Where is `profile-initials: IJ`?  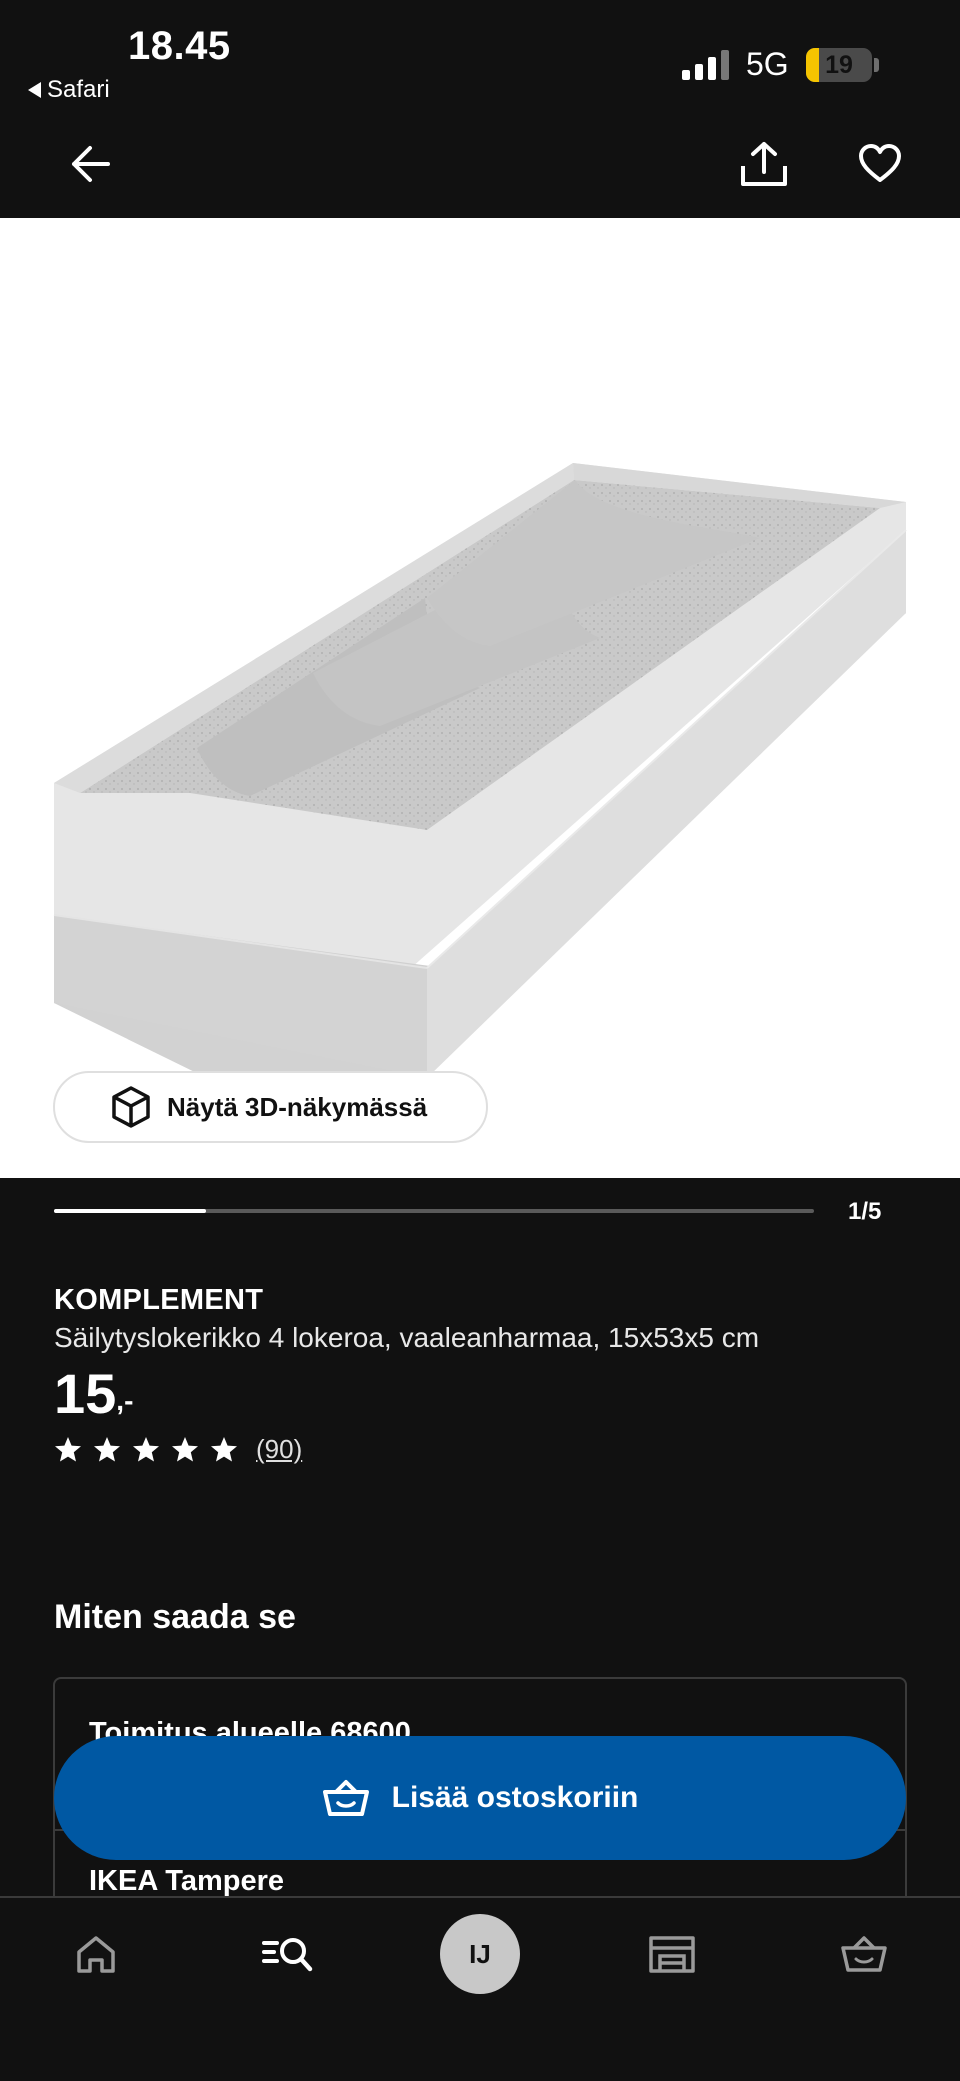 profile-initials: IJ is located at coordinates (480, 1953).